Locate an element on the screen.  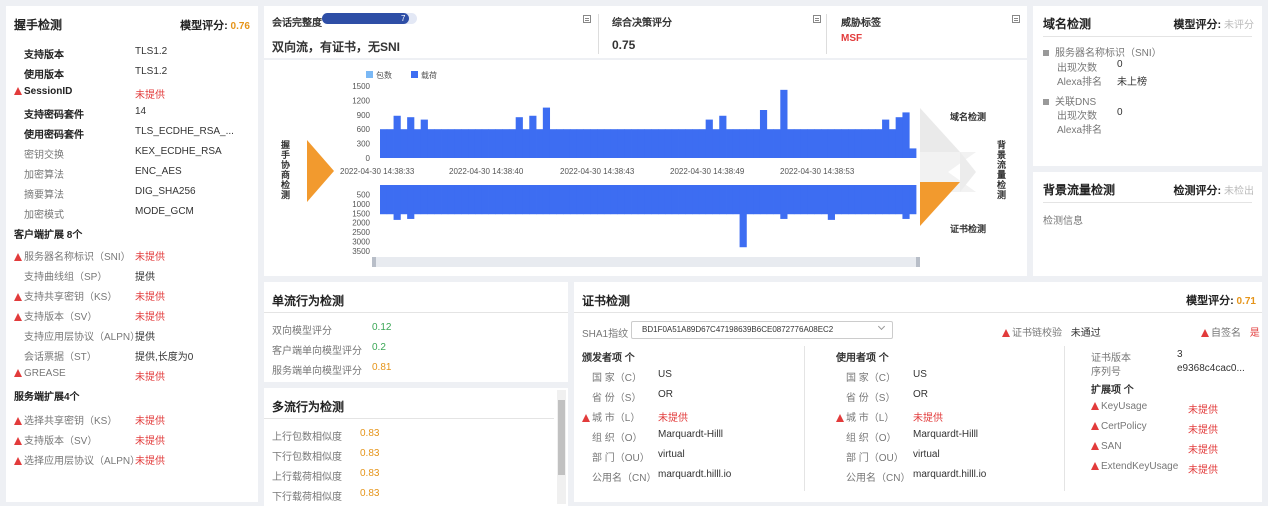
cert-score: 模型评分: 0.71 is located at coordinates (1221, 301).